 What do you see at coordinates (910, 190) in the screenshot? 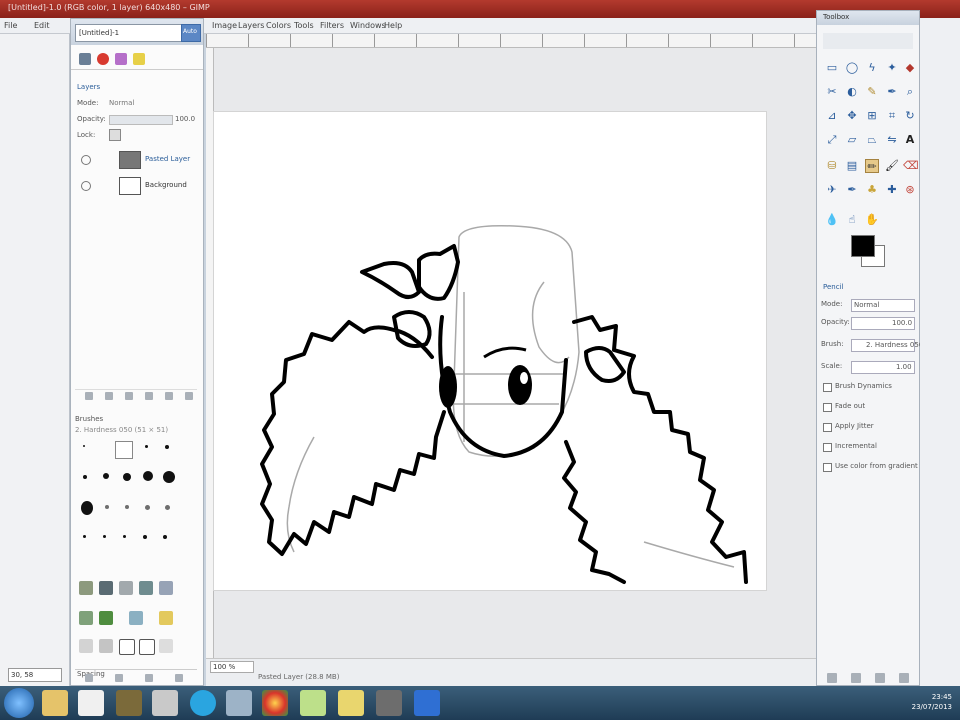
I see `perspective-clone-icon: ⊛` at bounding box center [910, 190].